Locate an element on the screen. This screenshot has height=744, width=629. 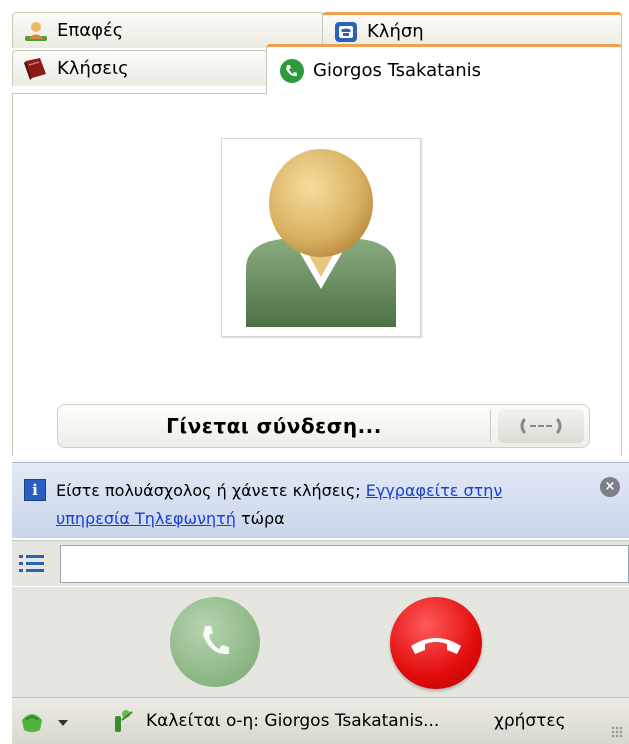
end-call-button is located at coordinates (436, 643).